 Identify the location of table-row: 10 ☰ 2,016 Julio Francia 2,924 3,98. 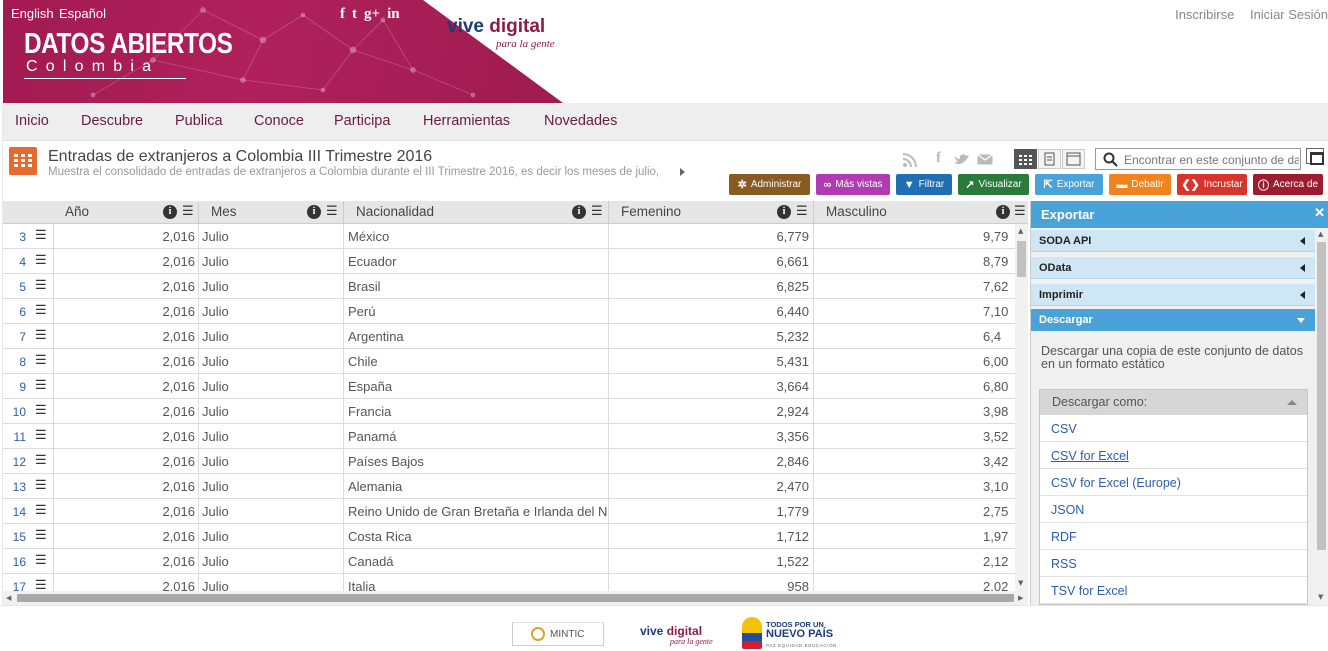
(509, 411).